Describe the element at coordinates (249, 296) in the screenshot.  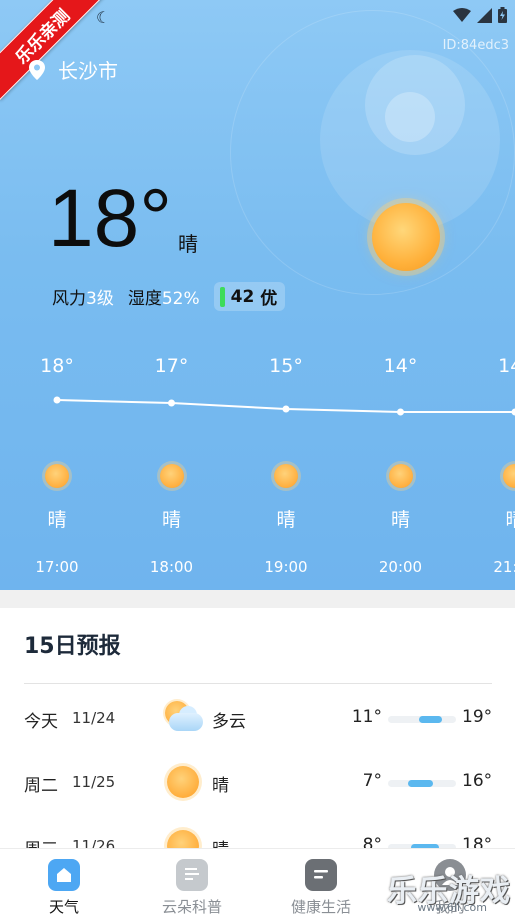
I see `aqi-badge: 42 优` at that location.